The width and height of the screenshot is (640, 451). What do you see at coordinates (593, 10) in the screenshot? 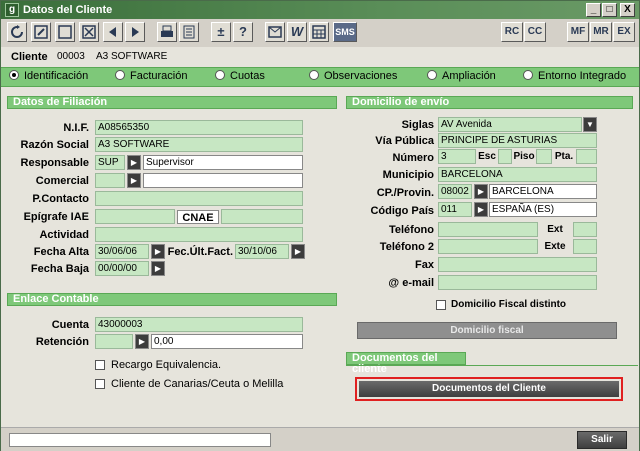
I see `minimize-button: _` at bounding box center [593, 10].